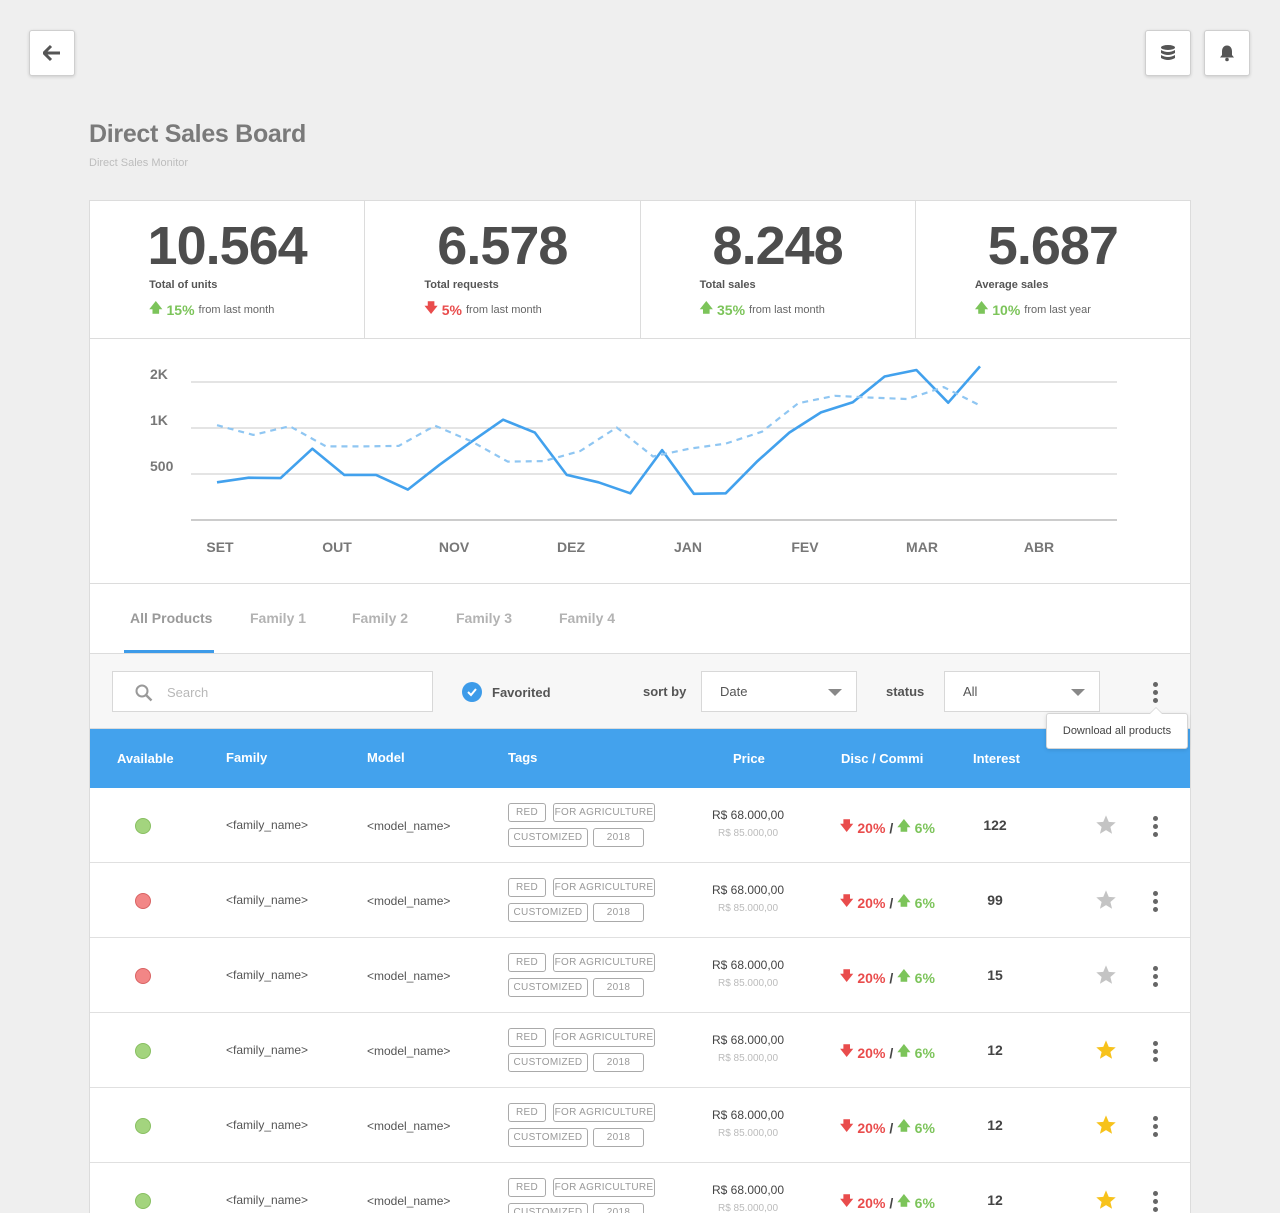  I want to click on back-button, so click(52, 53).